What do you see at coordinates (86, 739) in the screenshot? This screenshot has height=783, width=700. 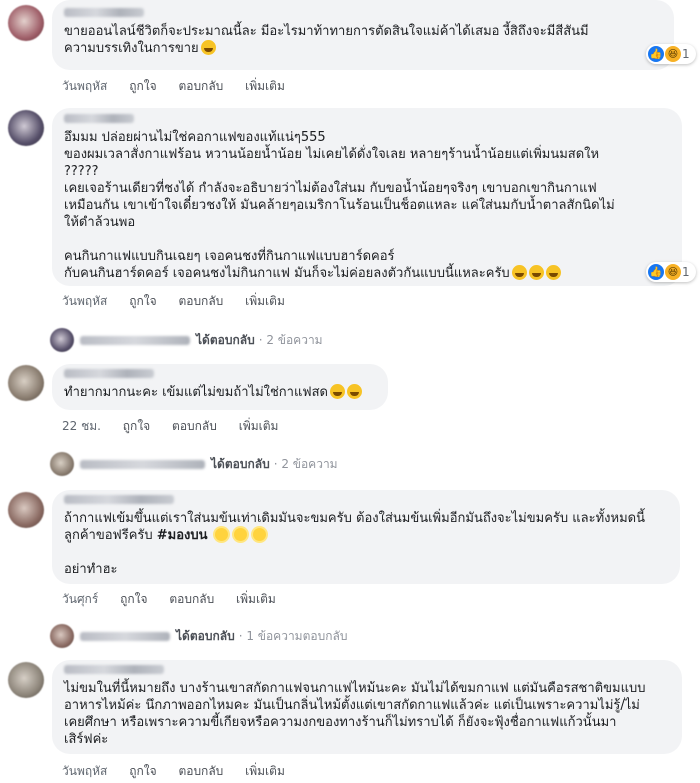 I see `comment-text: เสิร์ฟค่ะ` at bounding box center [86, 739].